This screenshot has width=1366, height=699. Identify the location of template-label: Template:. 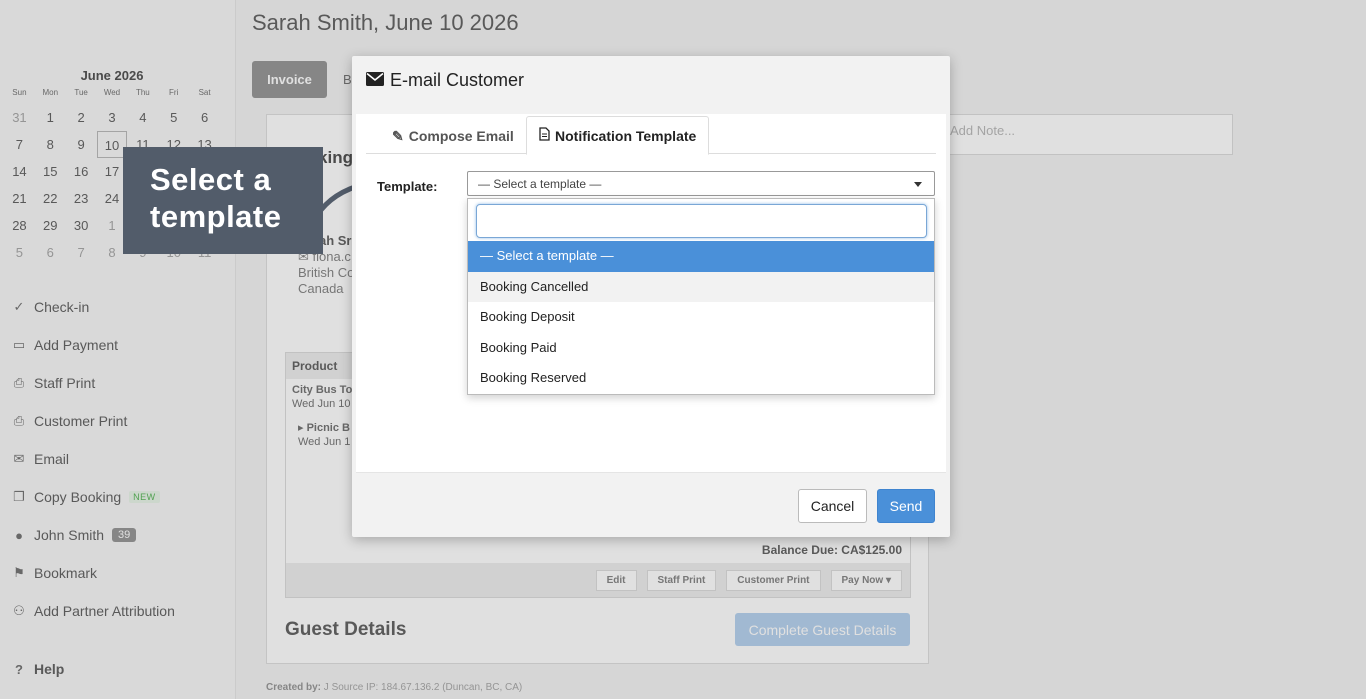
(407, 186).